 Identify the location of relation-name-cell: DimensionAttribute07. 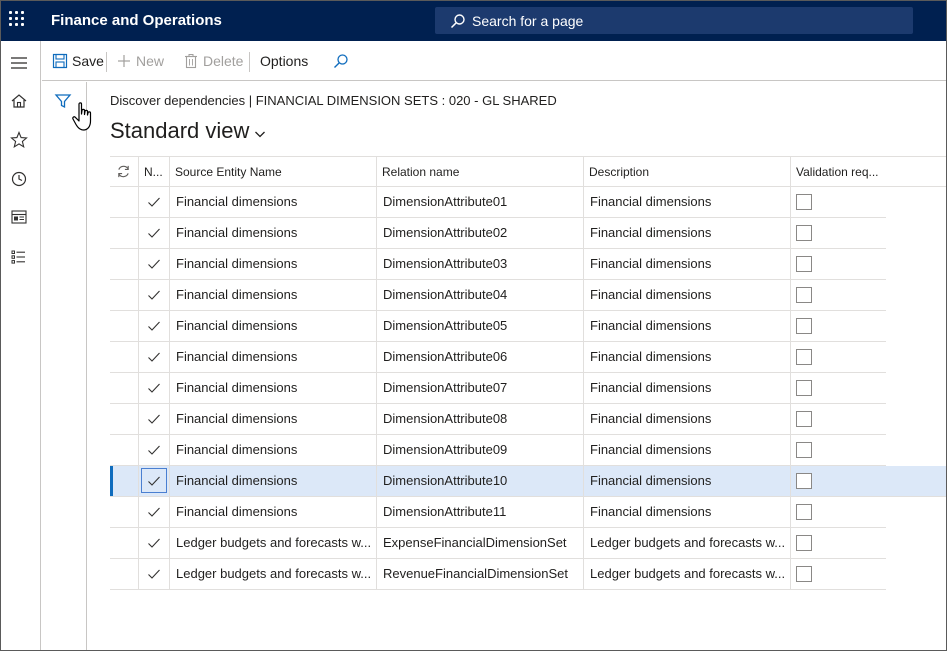
(480, 388).